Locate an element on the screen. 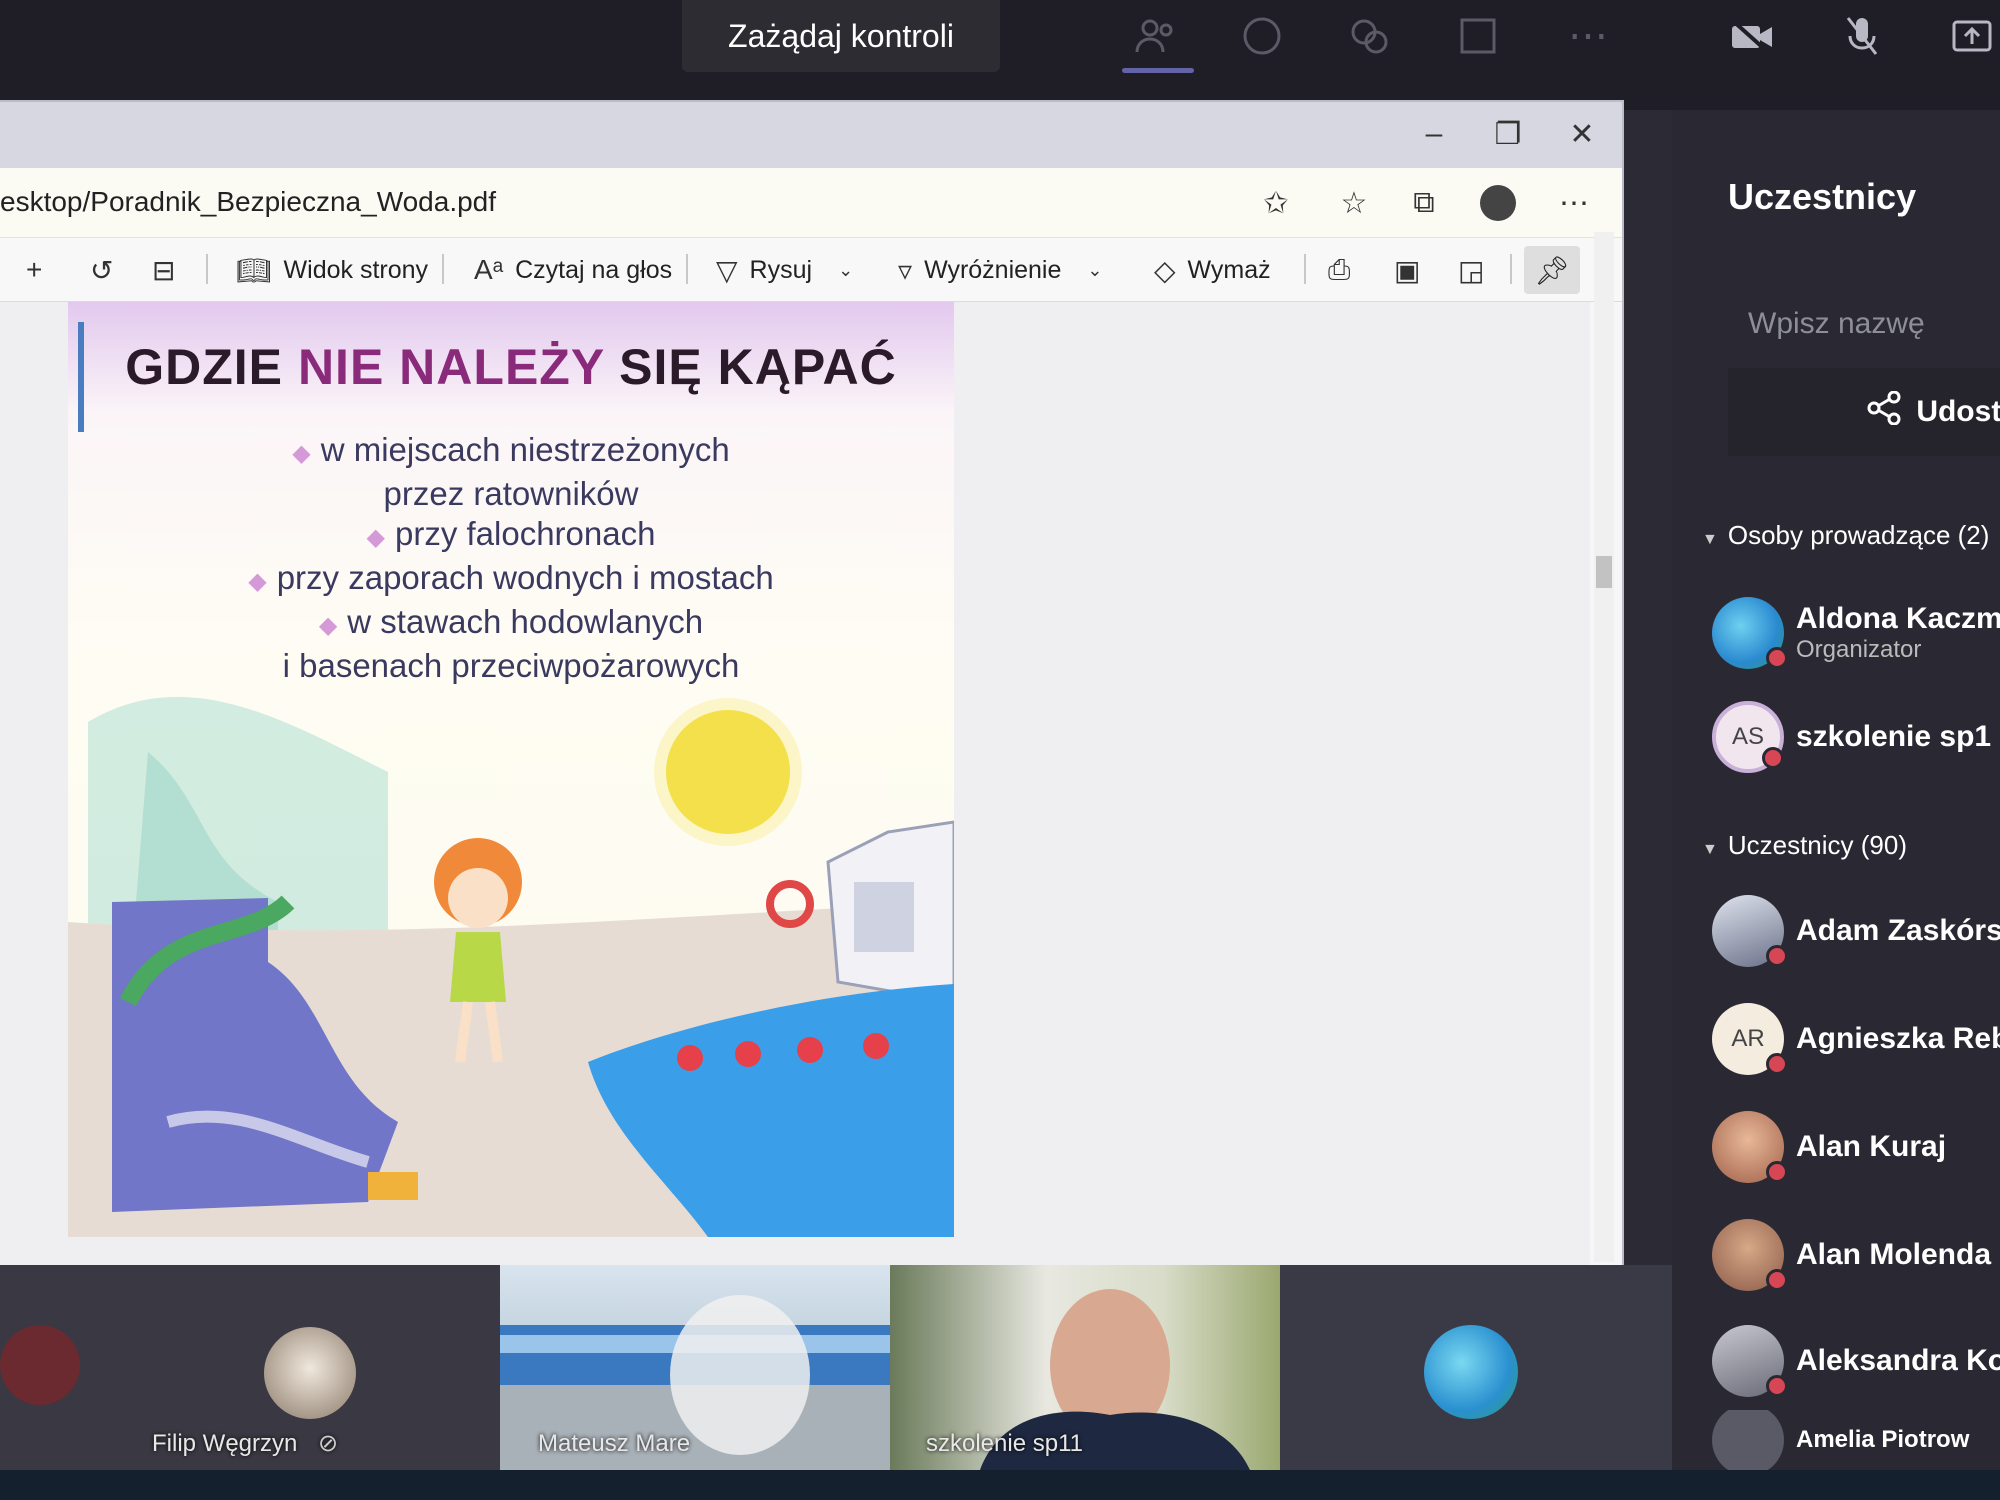 The width and height of the screenshot is (2000, 1500). bullet-item: ◆ w miejscach niestrzeżonych is located at coordinates (511, 449).